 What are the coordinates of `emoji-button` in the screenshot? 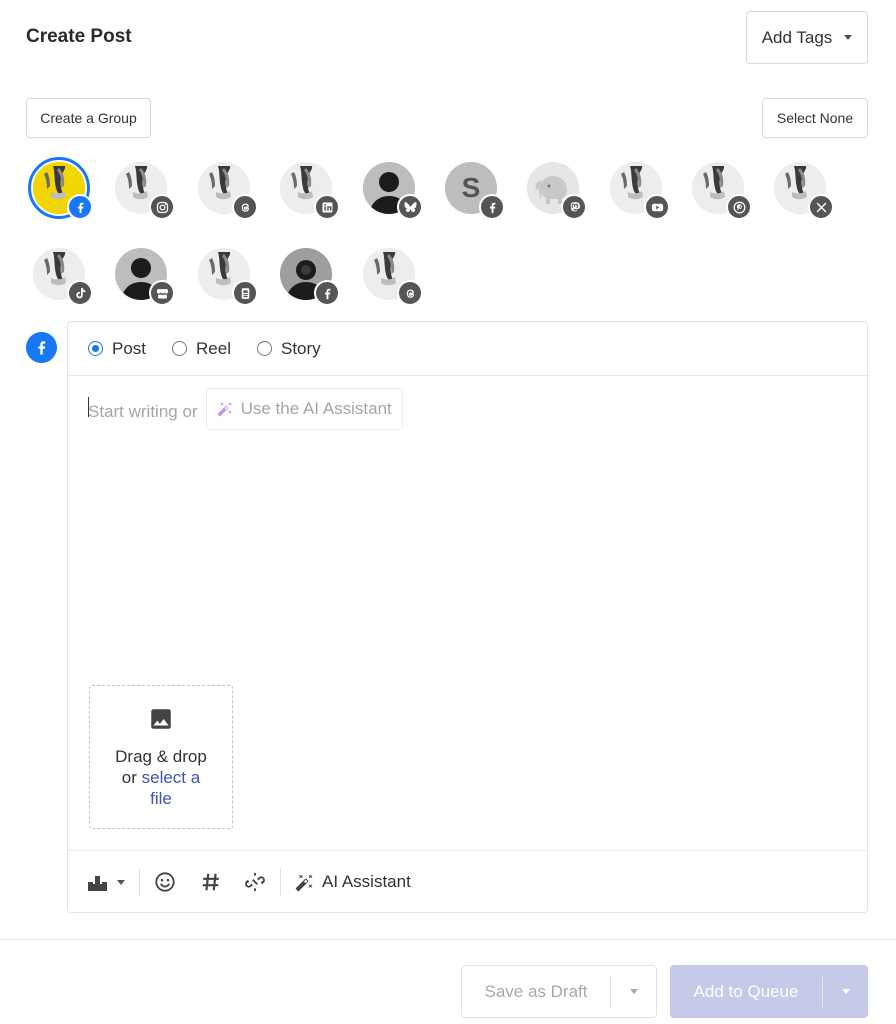 It's located at (165, 882).